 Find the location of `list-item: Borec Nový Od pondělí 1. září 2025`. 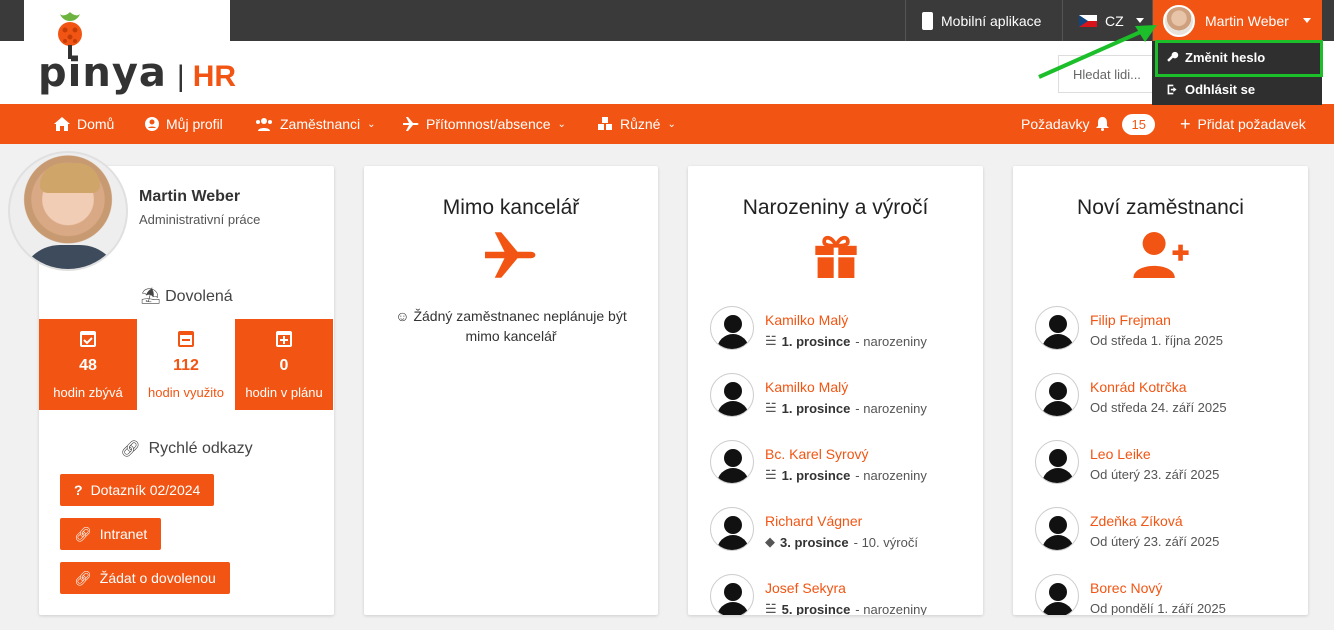

list-item: Borec Nový Od pondělí 1. září 2025 is located at coordinates (1165, 594).